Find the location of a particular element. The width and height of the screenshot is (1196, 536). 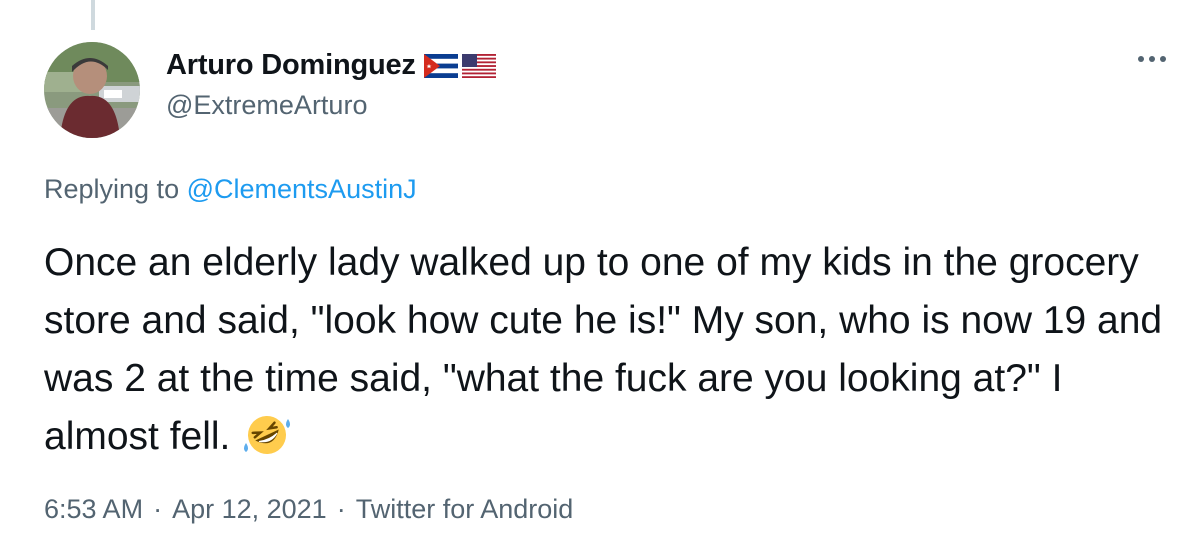

author-flags is located at coordinates (459, 65).